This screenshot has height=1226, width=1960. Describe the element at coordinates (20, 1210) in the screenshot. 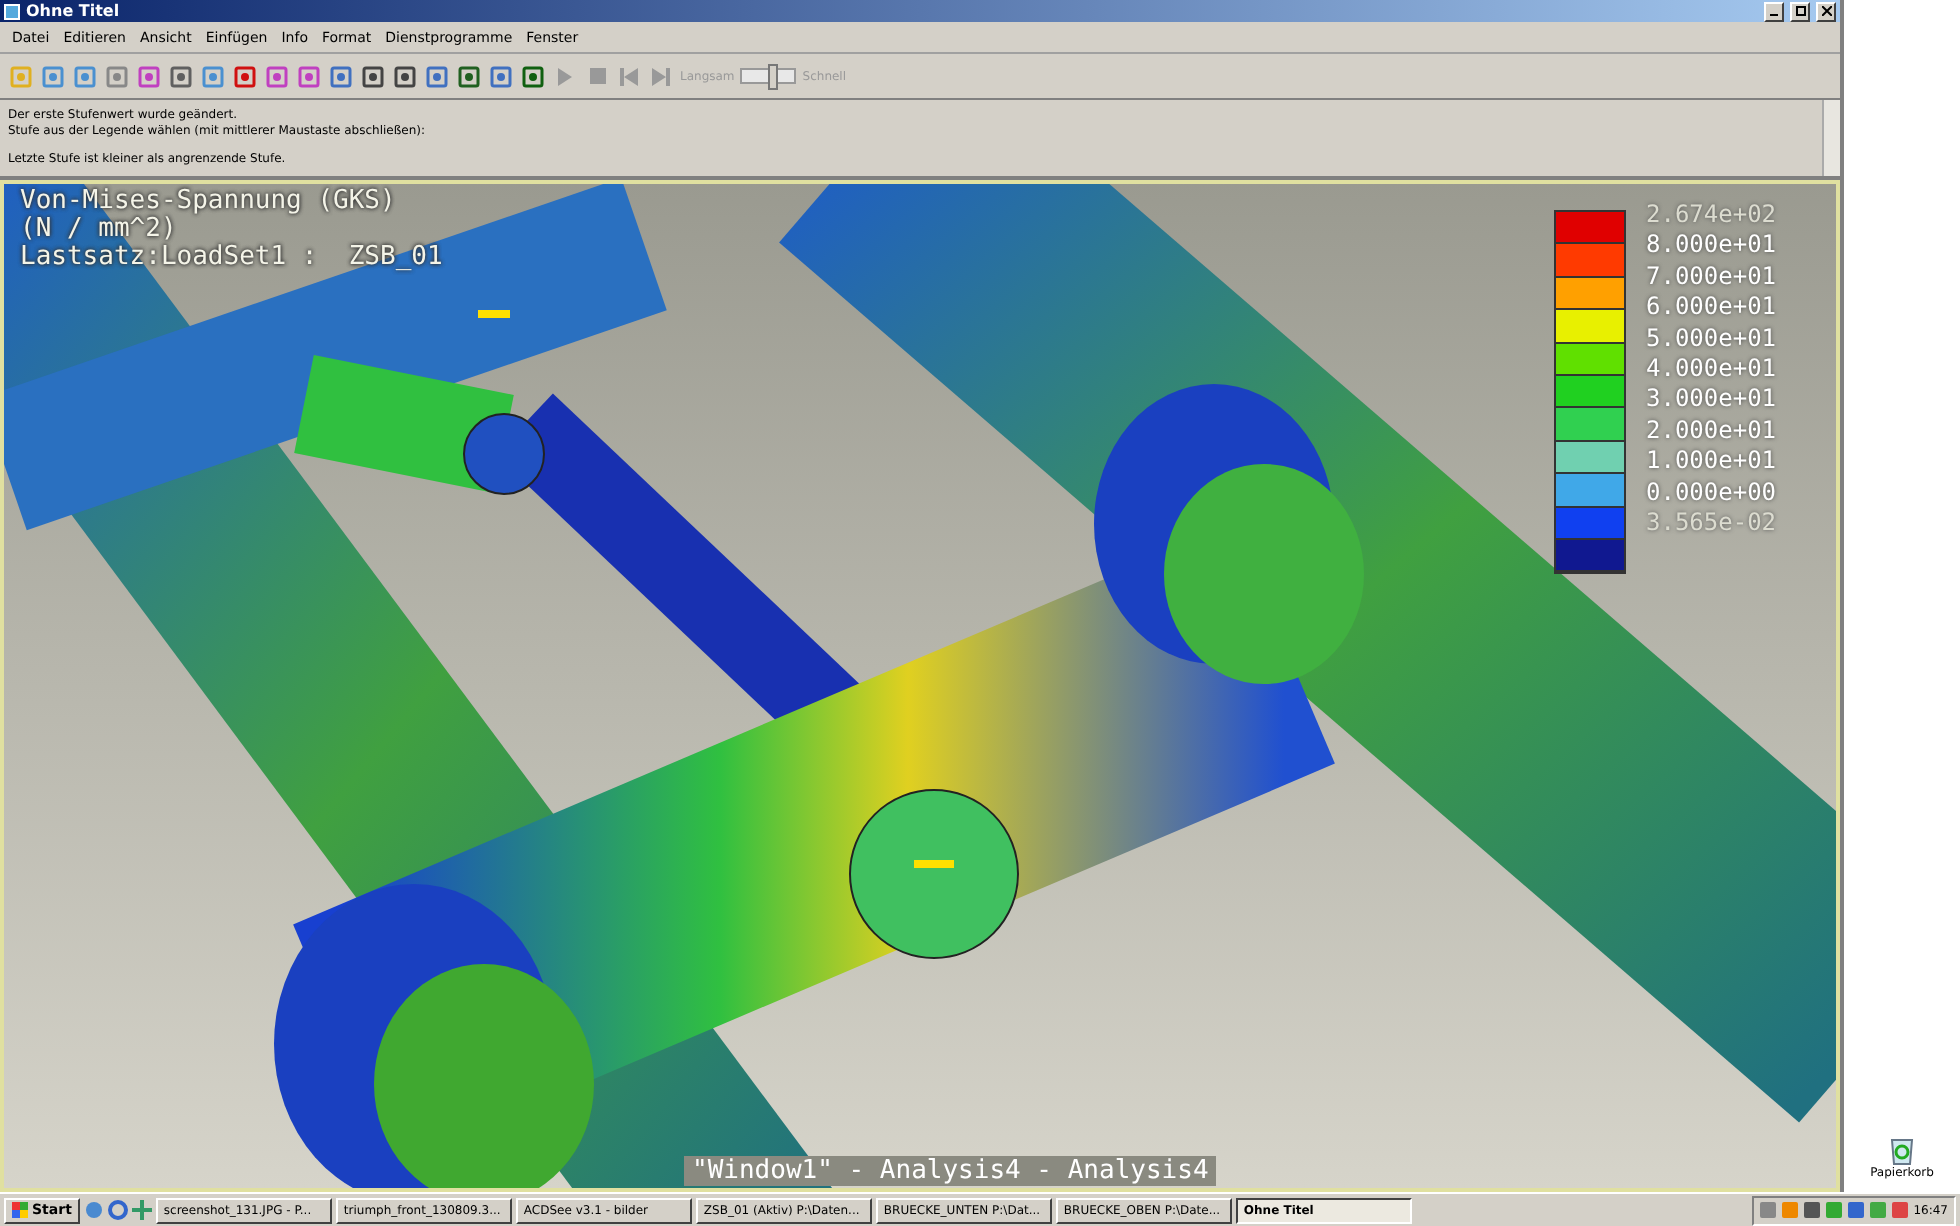

I see `windows-logo` at that location.